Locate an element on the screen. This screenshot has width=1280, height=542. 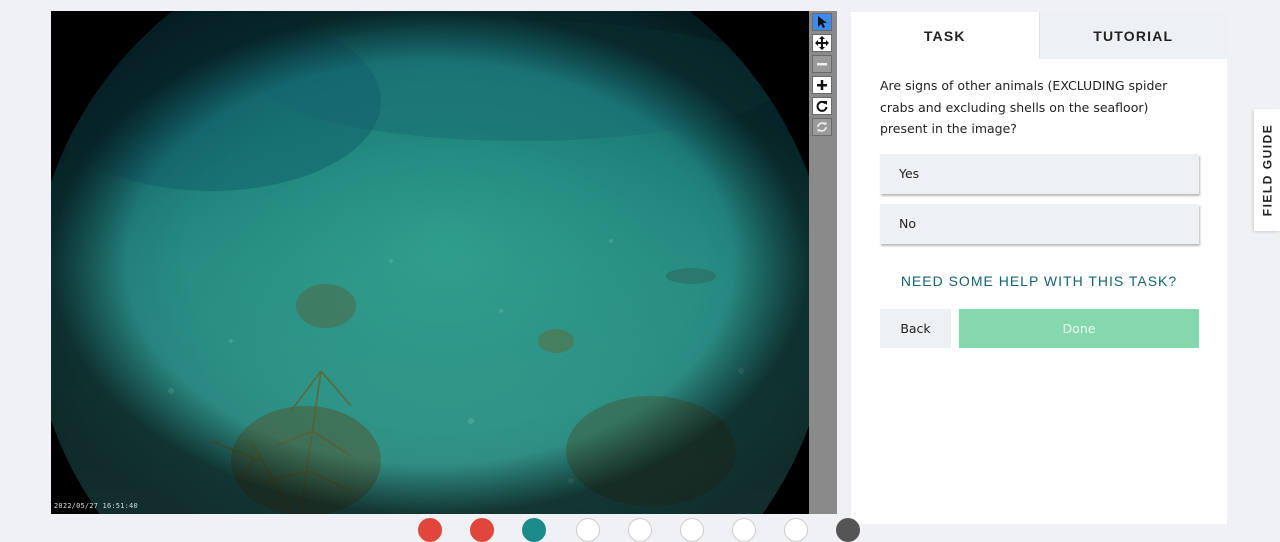
rotate-button is located at coordinates (822, 106).